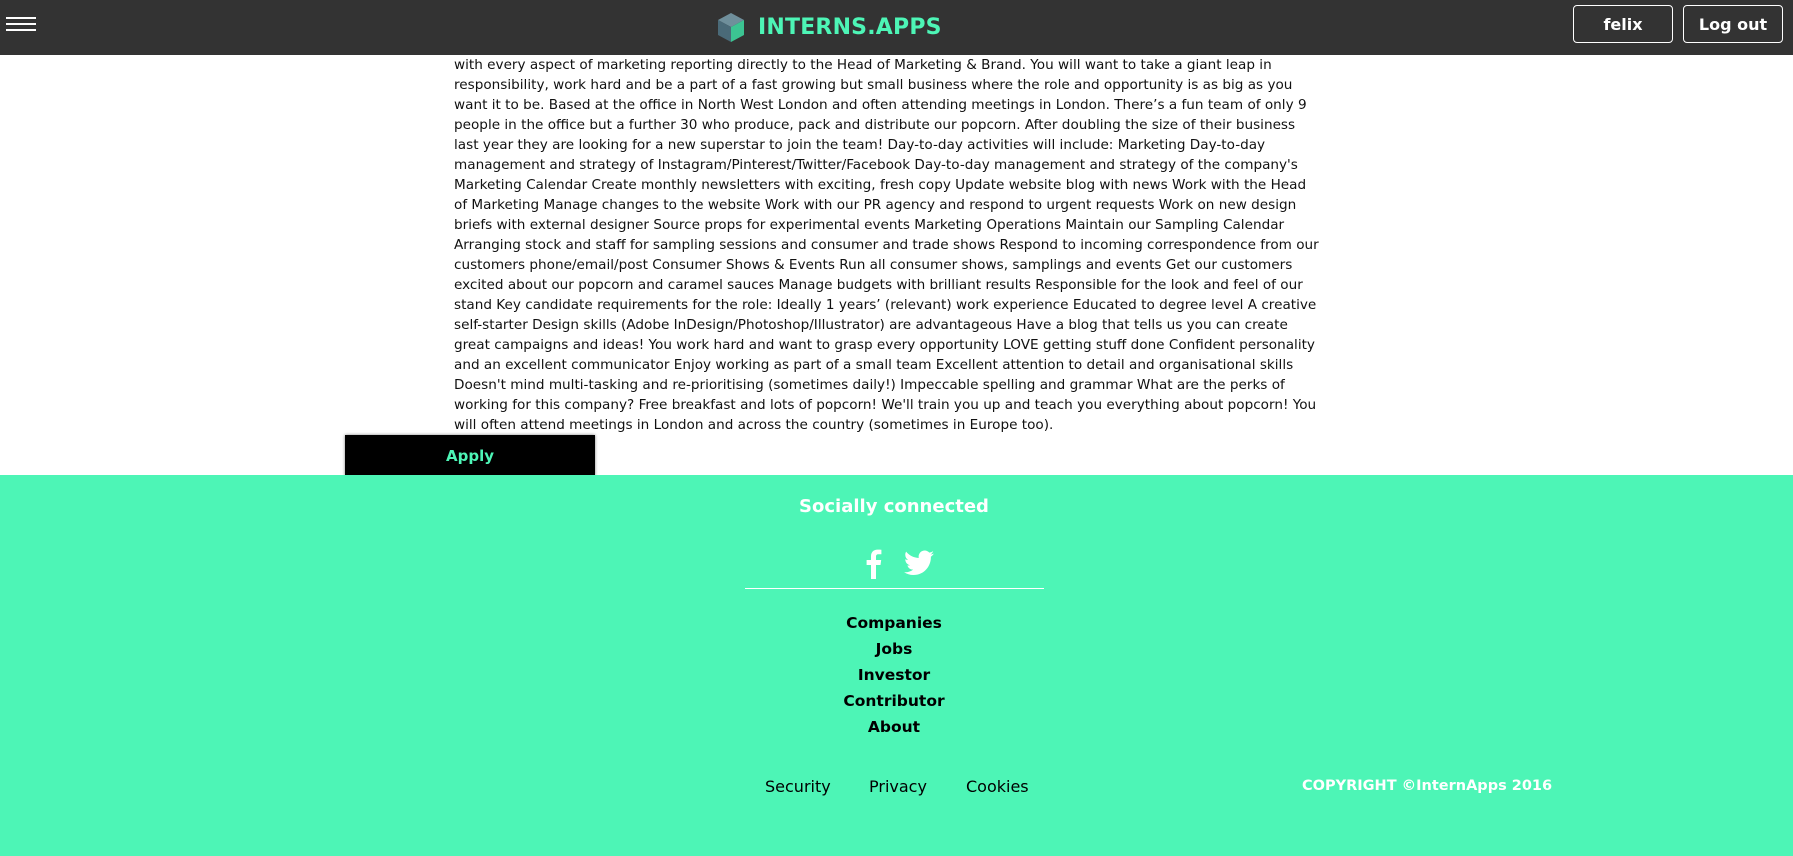  What do you see at coordinates (798, 786) in the screenshot?
I see `security-link: Security` at bounding box center [798, 786].